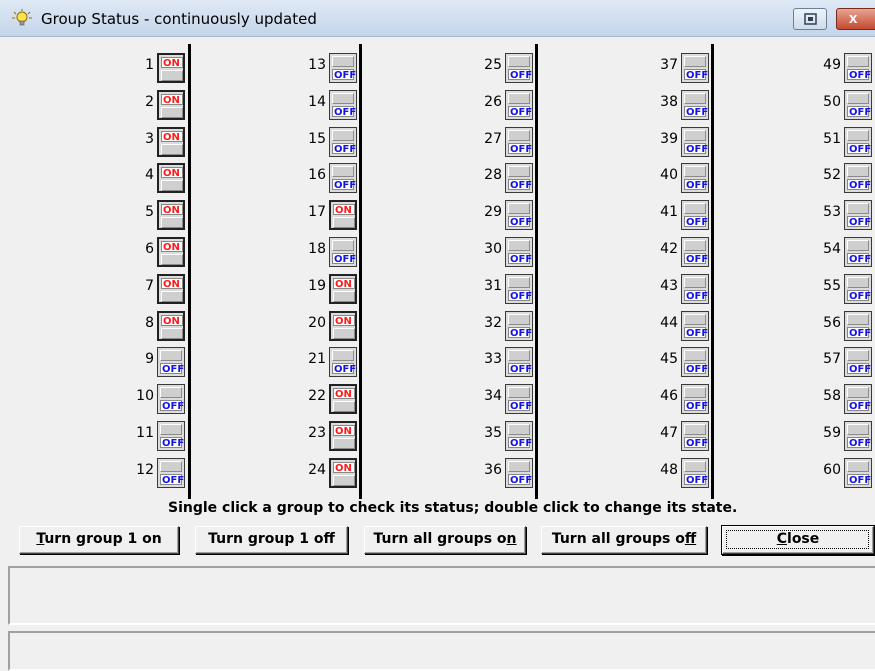 Image resolution: width=875 pixels, height=671 pixels. Describe the element at coordinates (327, 68) in the screenshot. I see `group-13-switch: 13 OFF` at that location.